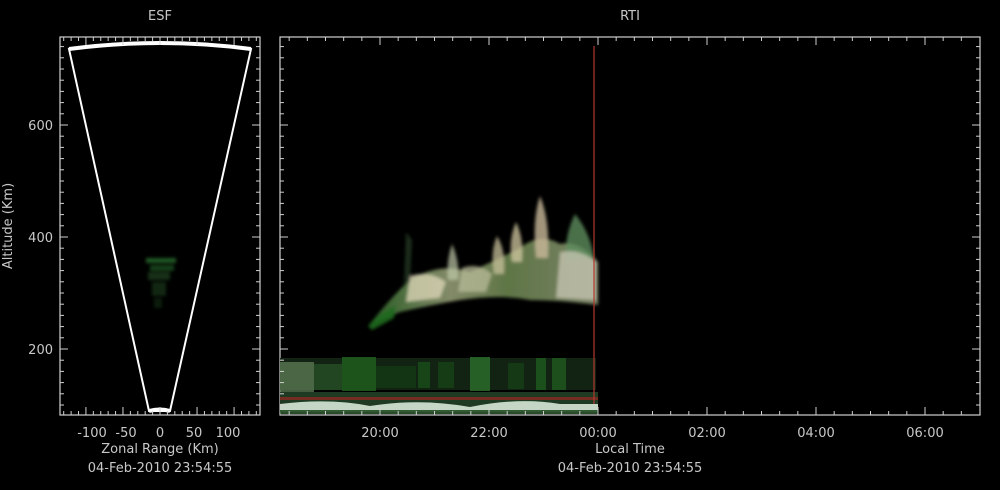  What do you see at coordinates (630, 449) in the screenshot?
I see `rti-xlabel: Local Time` at bounding box center [630, 449].